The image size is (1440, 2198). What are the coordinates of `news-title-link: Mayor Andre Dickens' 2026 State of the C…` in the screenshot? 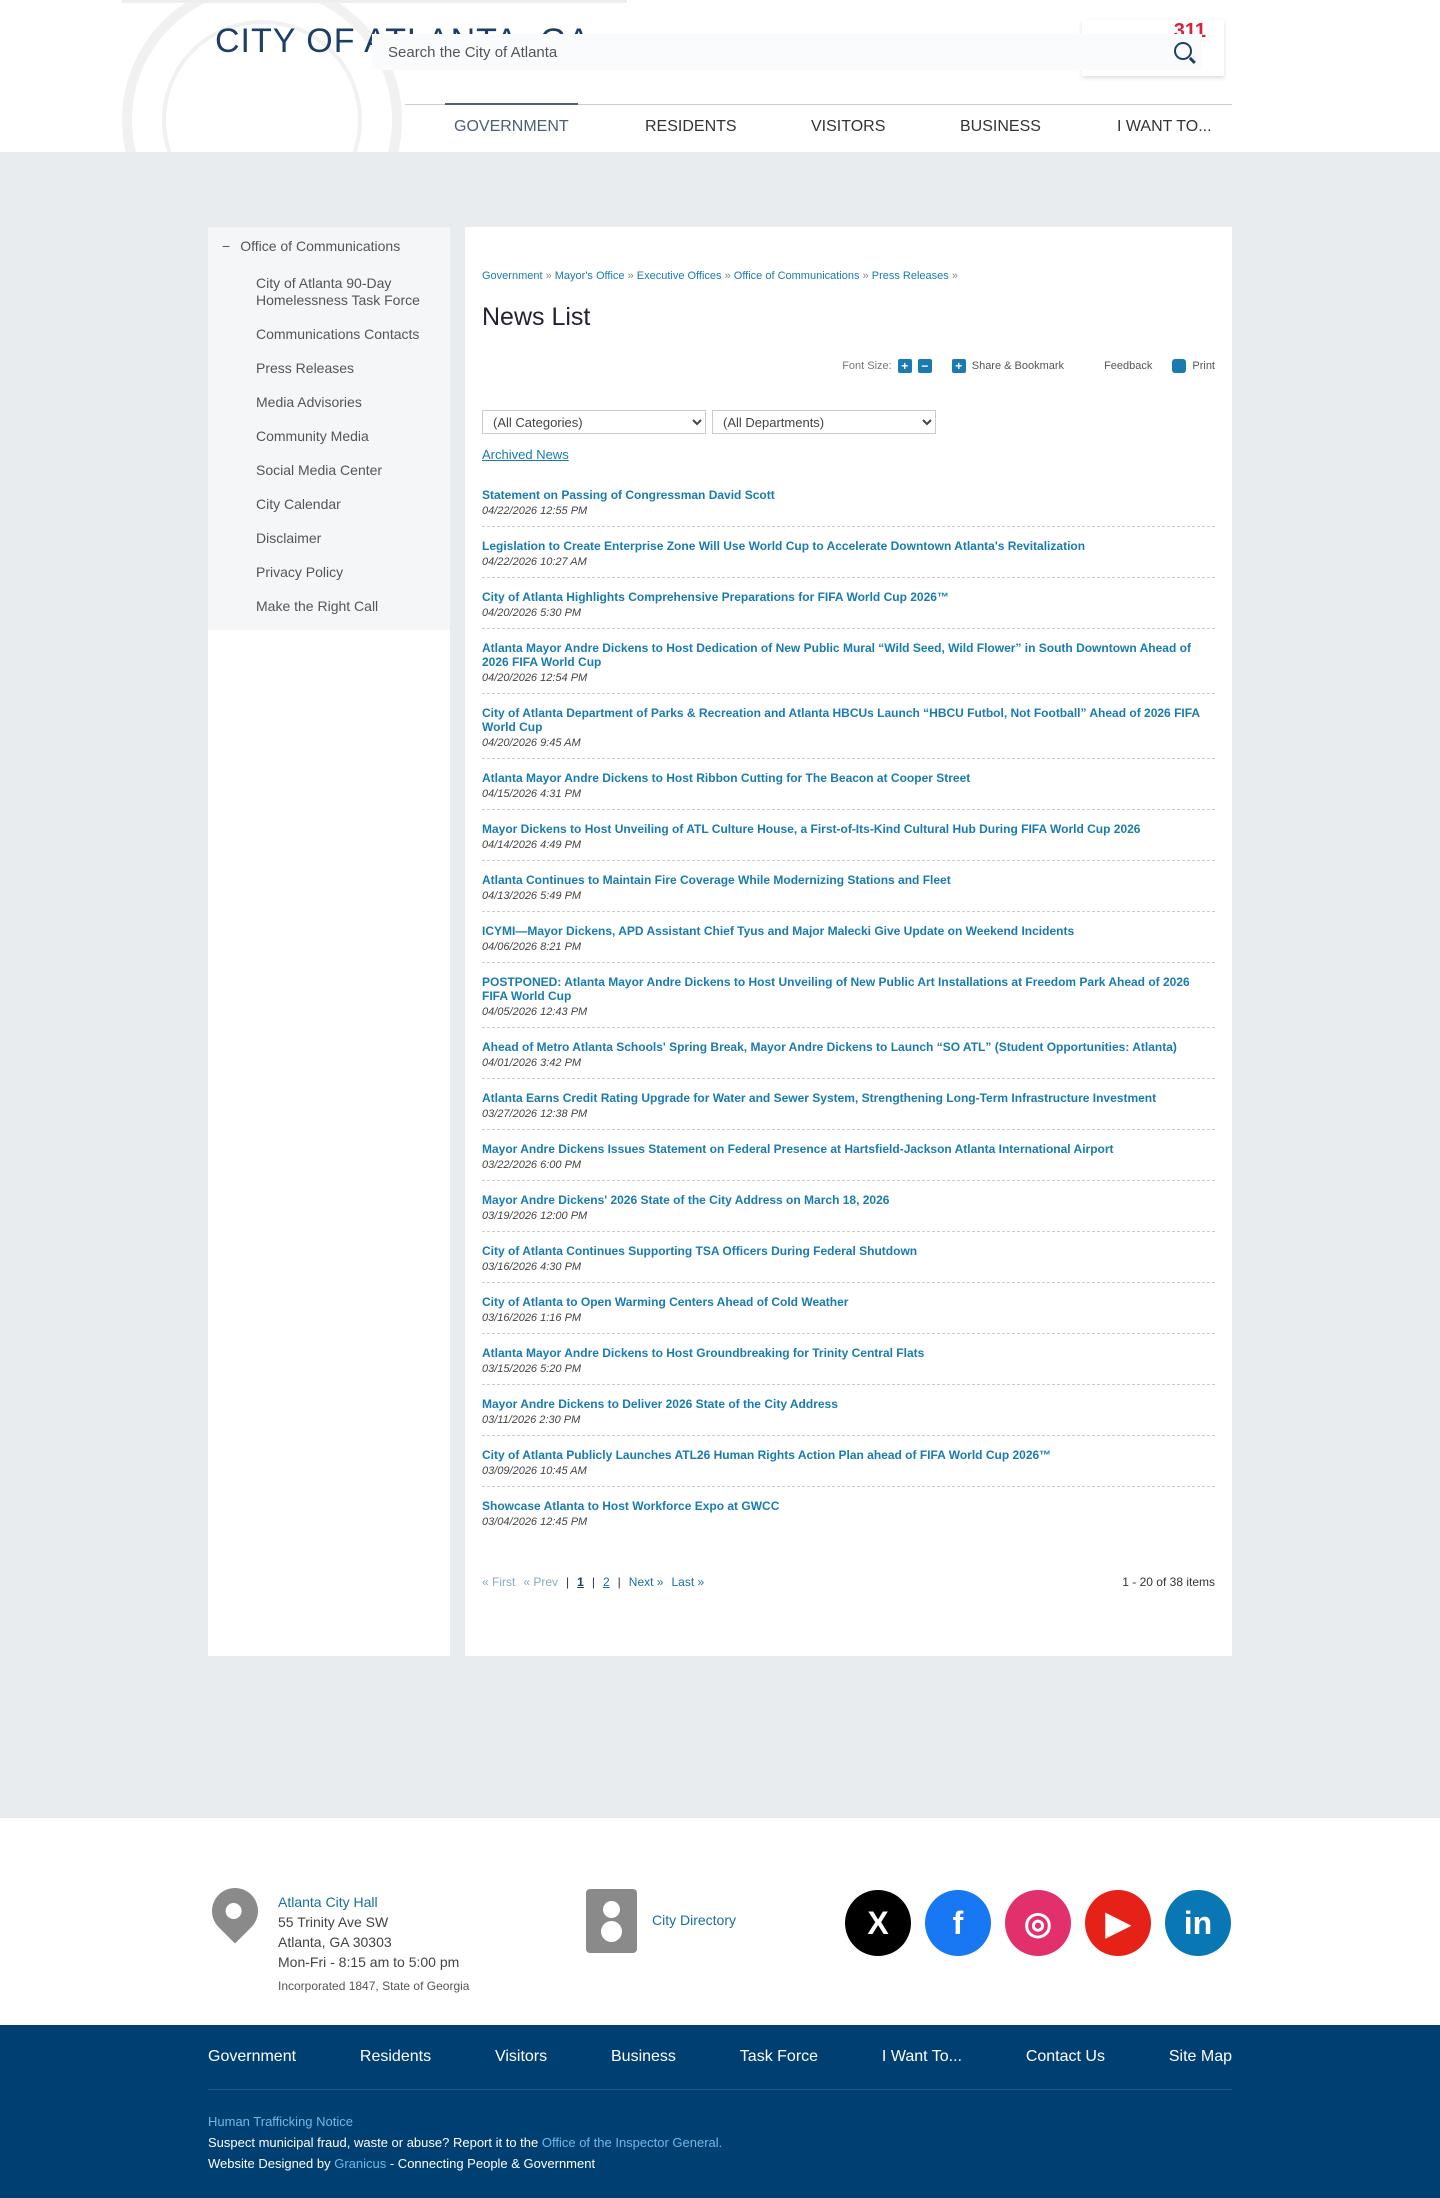 It's located at (848, 1200).